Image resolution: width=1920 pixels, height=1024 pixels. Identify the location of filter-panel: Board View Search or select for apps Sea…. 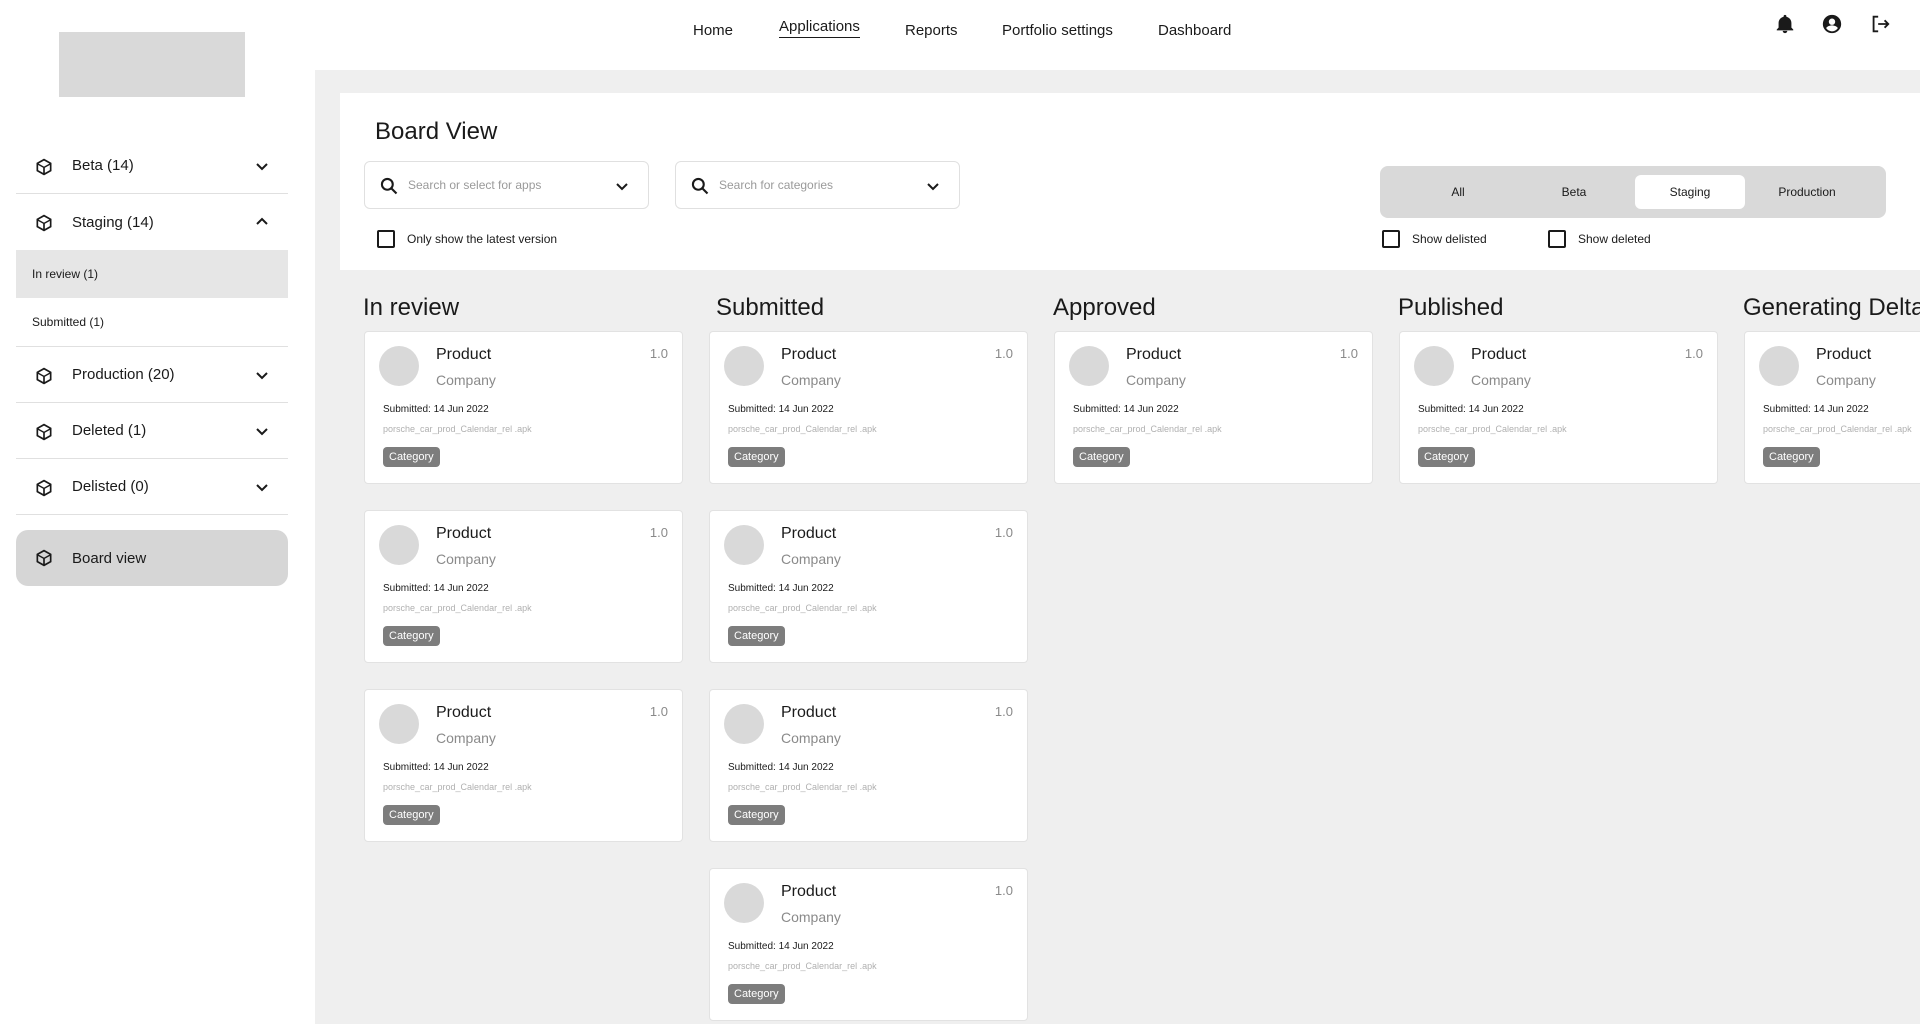
(1130, 181).